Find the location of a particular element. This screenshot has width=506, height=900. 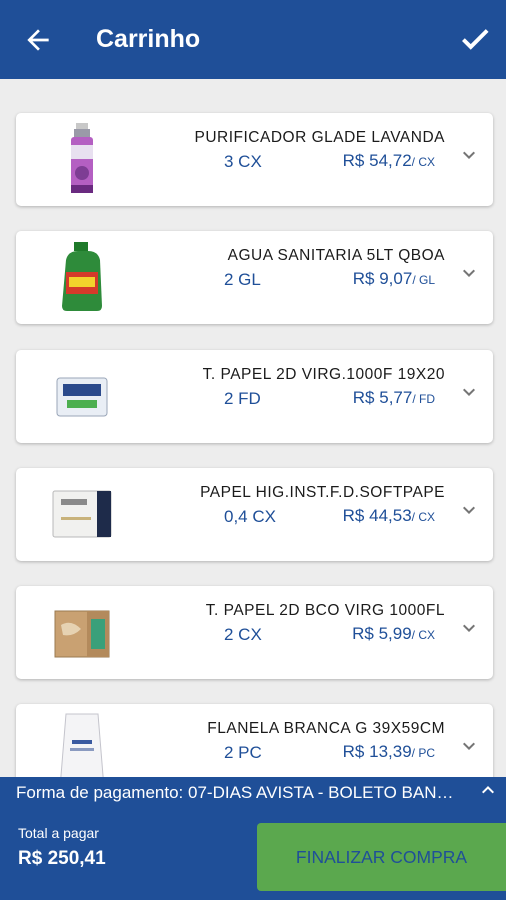

product-price: R$ 54,72/ CX is located at coordinates (389, 161).